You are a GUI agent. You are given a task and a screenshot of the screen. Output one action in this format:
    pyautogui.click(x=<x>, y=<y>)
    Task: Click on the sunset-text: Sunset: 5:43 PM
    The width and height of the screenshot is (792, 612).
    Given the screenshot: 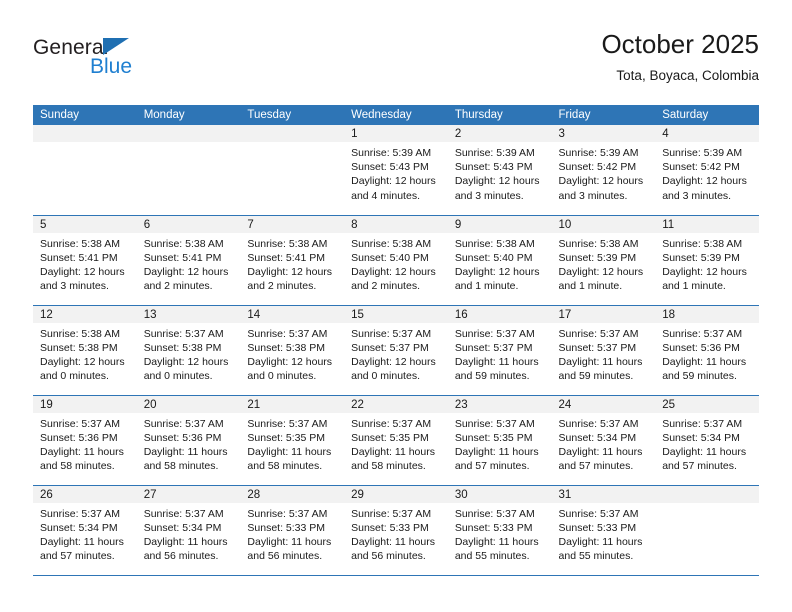 What is the action you would take?
    pyautogui.click(x=390, y=167)
    